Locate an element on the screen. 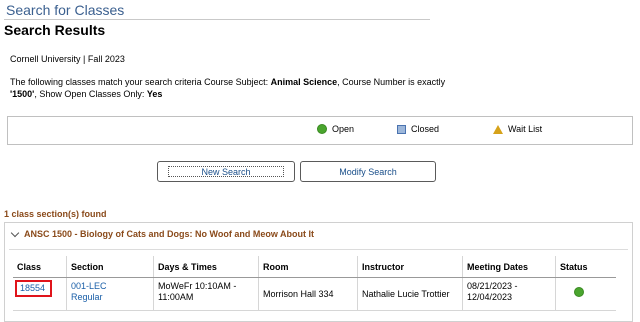 The height and width of the screenshot is (322, 640). results-title: Search Results is located at coordinates (55, 30).